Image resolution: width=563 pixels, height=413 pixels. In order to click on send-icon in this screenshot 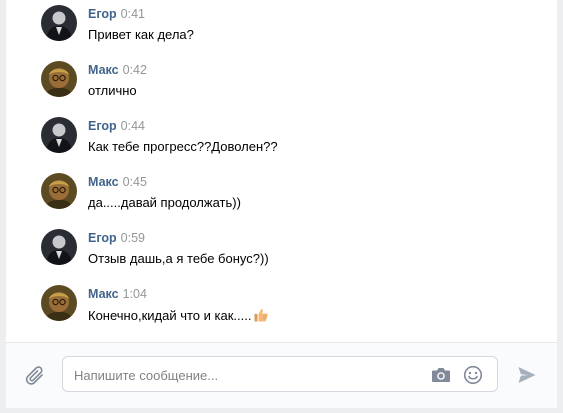, I will do `click(527, 375)`.